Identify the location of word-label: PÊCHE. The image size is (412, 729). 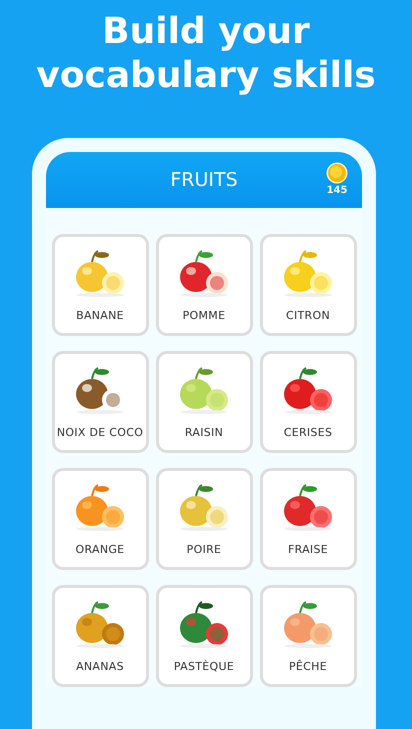
(308, 666).